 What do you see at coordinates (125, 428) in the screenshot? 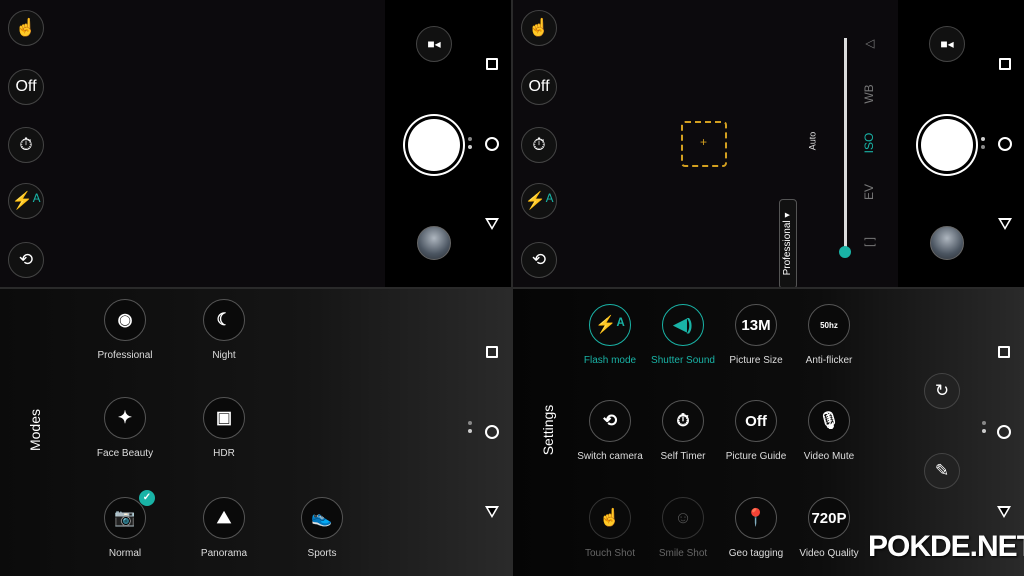
I see `mode-face-beauty: ✦ Face Beauty` at bounding box center [125, 428].